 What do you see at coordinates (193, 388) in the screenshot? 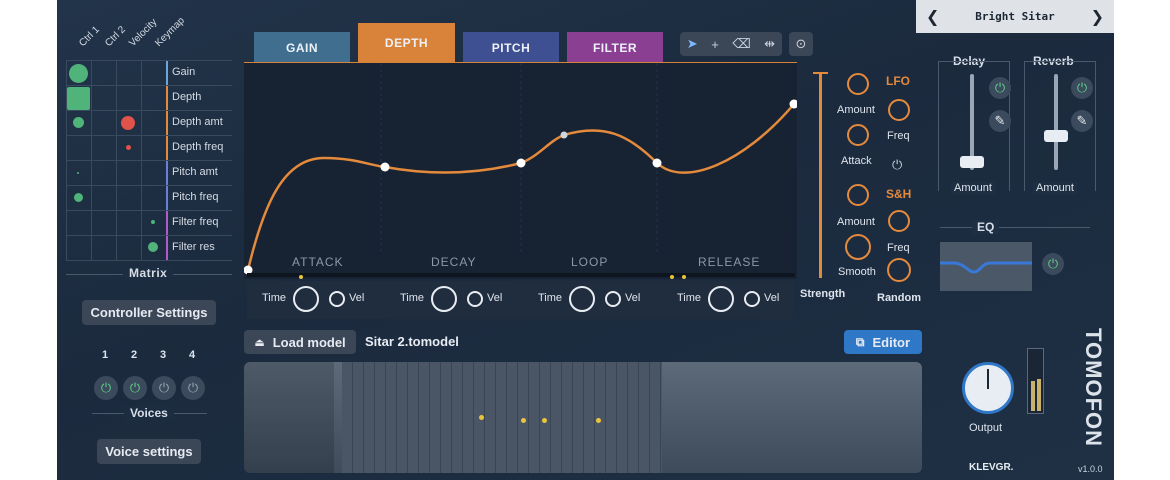
I see `voice-4-power-icon: ⏻` at bounding box center [193, 388].